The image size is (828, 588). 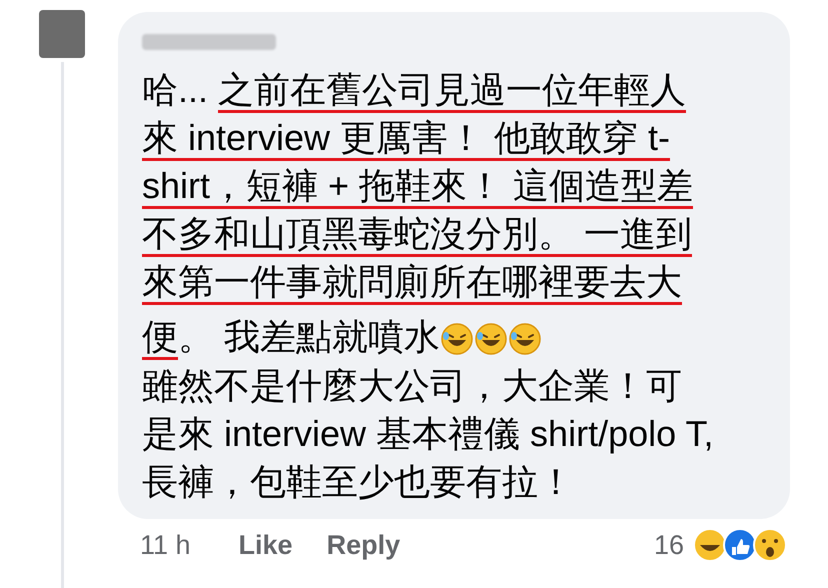 I want to click on action-link: Reply, so click(x=363, y=545).